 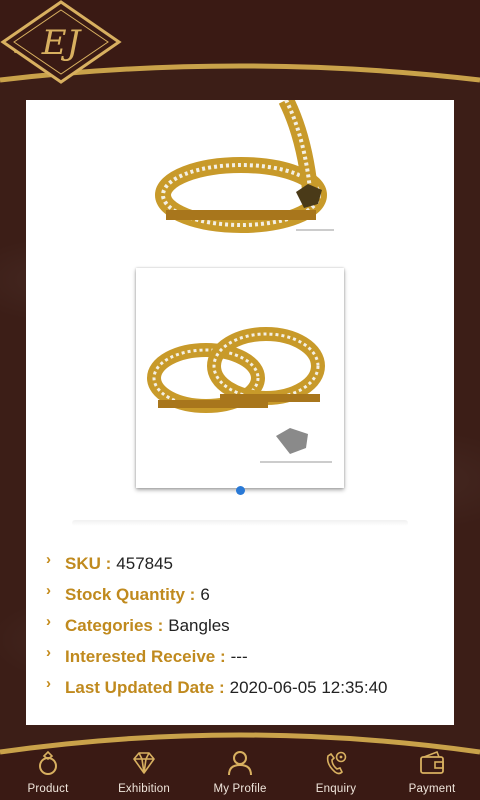 What do you see at coordinates (308, 687) in the screenshot?
I see `detail-value: 2020-06-05 12:35:40` at bounding box center [308, 687].